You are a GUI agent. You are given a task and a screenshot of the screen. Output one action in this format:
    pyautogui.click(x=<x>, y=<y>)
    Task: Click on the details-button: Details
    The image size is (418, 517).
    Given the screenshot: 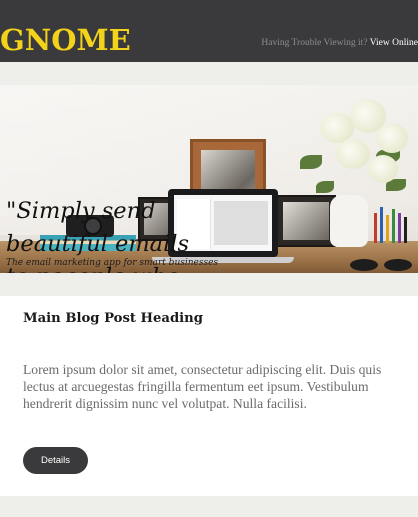 What is the action you would take?
    pyautogui.click(x=55, y=460)
    